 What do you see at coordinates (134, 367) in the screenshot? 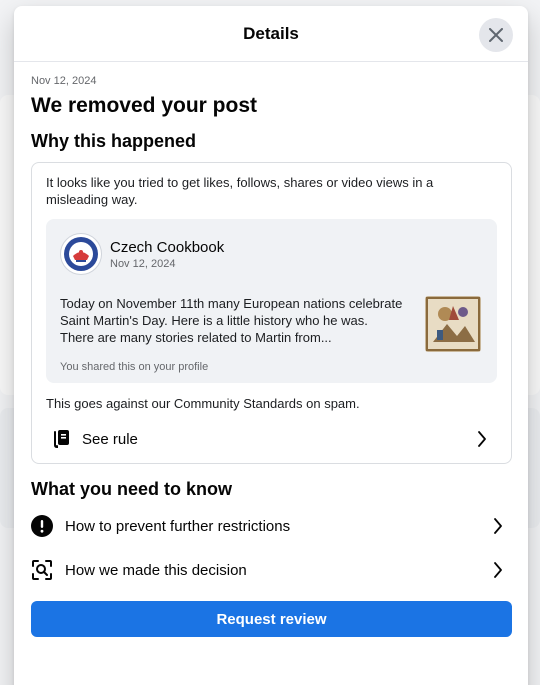
I see `post-caption: You shared this on your profile` at bounding box center [134, 367].